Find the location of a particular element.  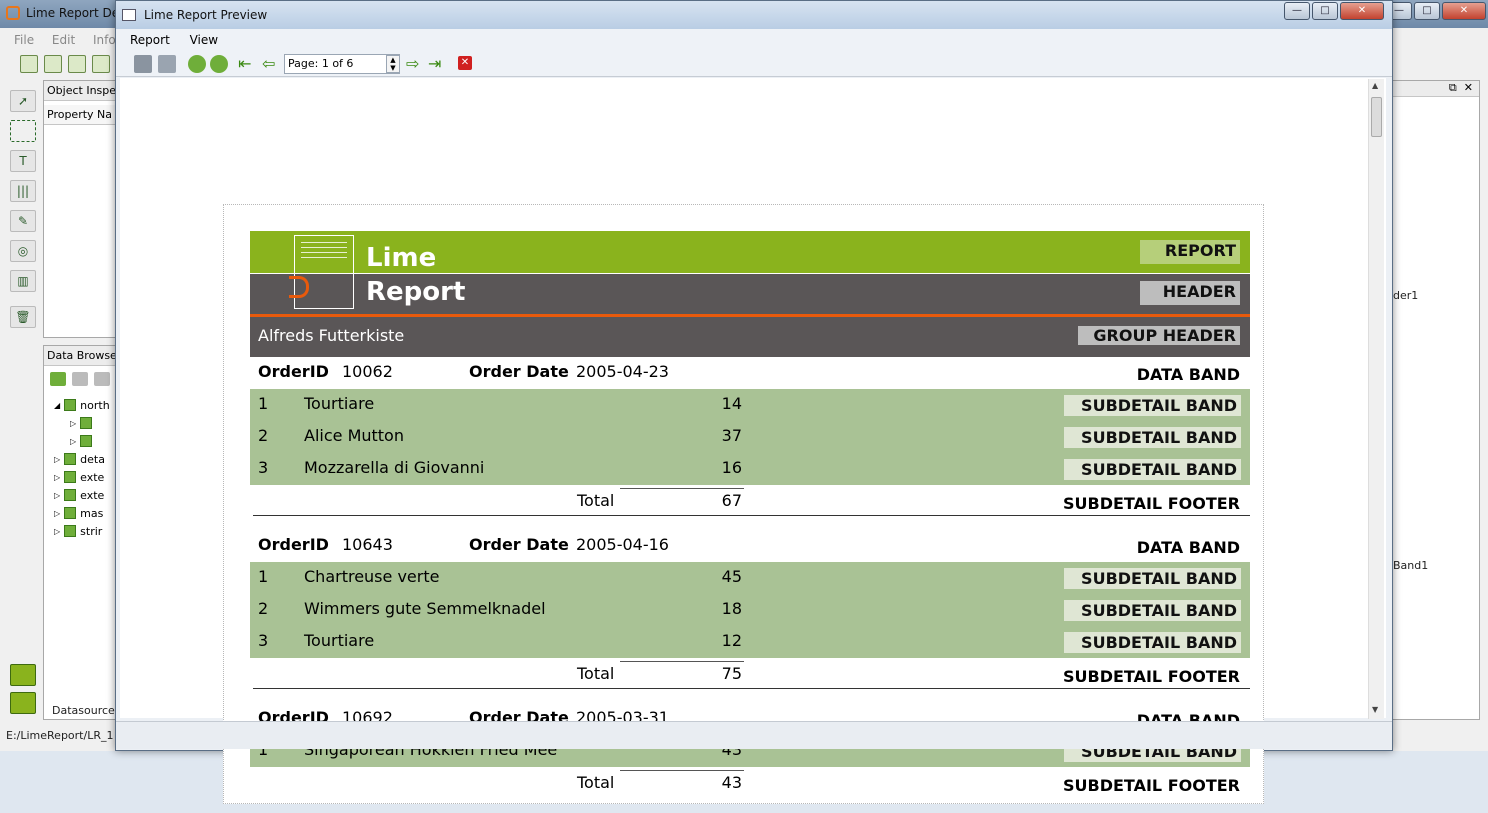

designer-window-controls: — □ ✕ is located at coordinates (1436, 11).